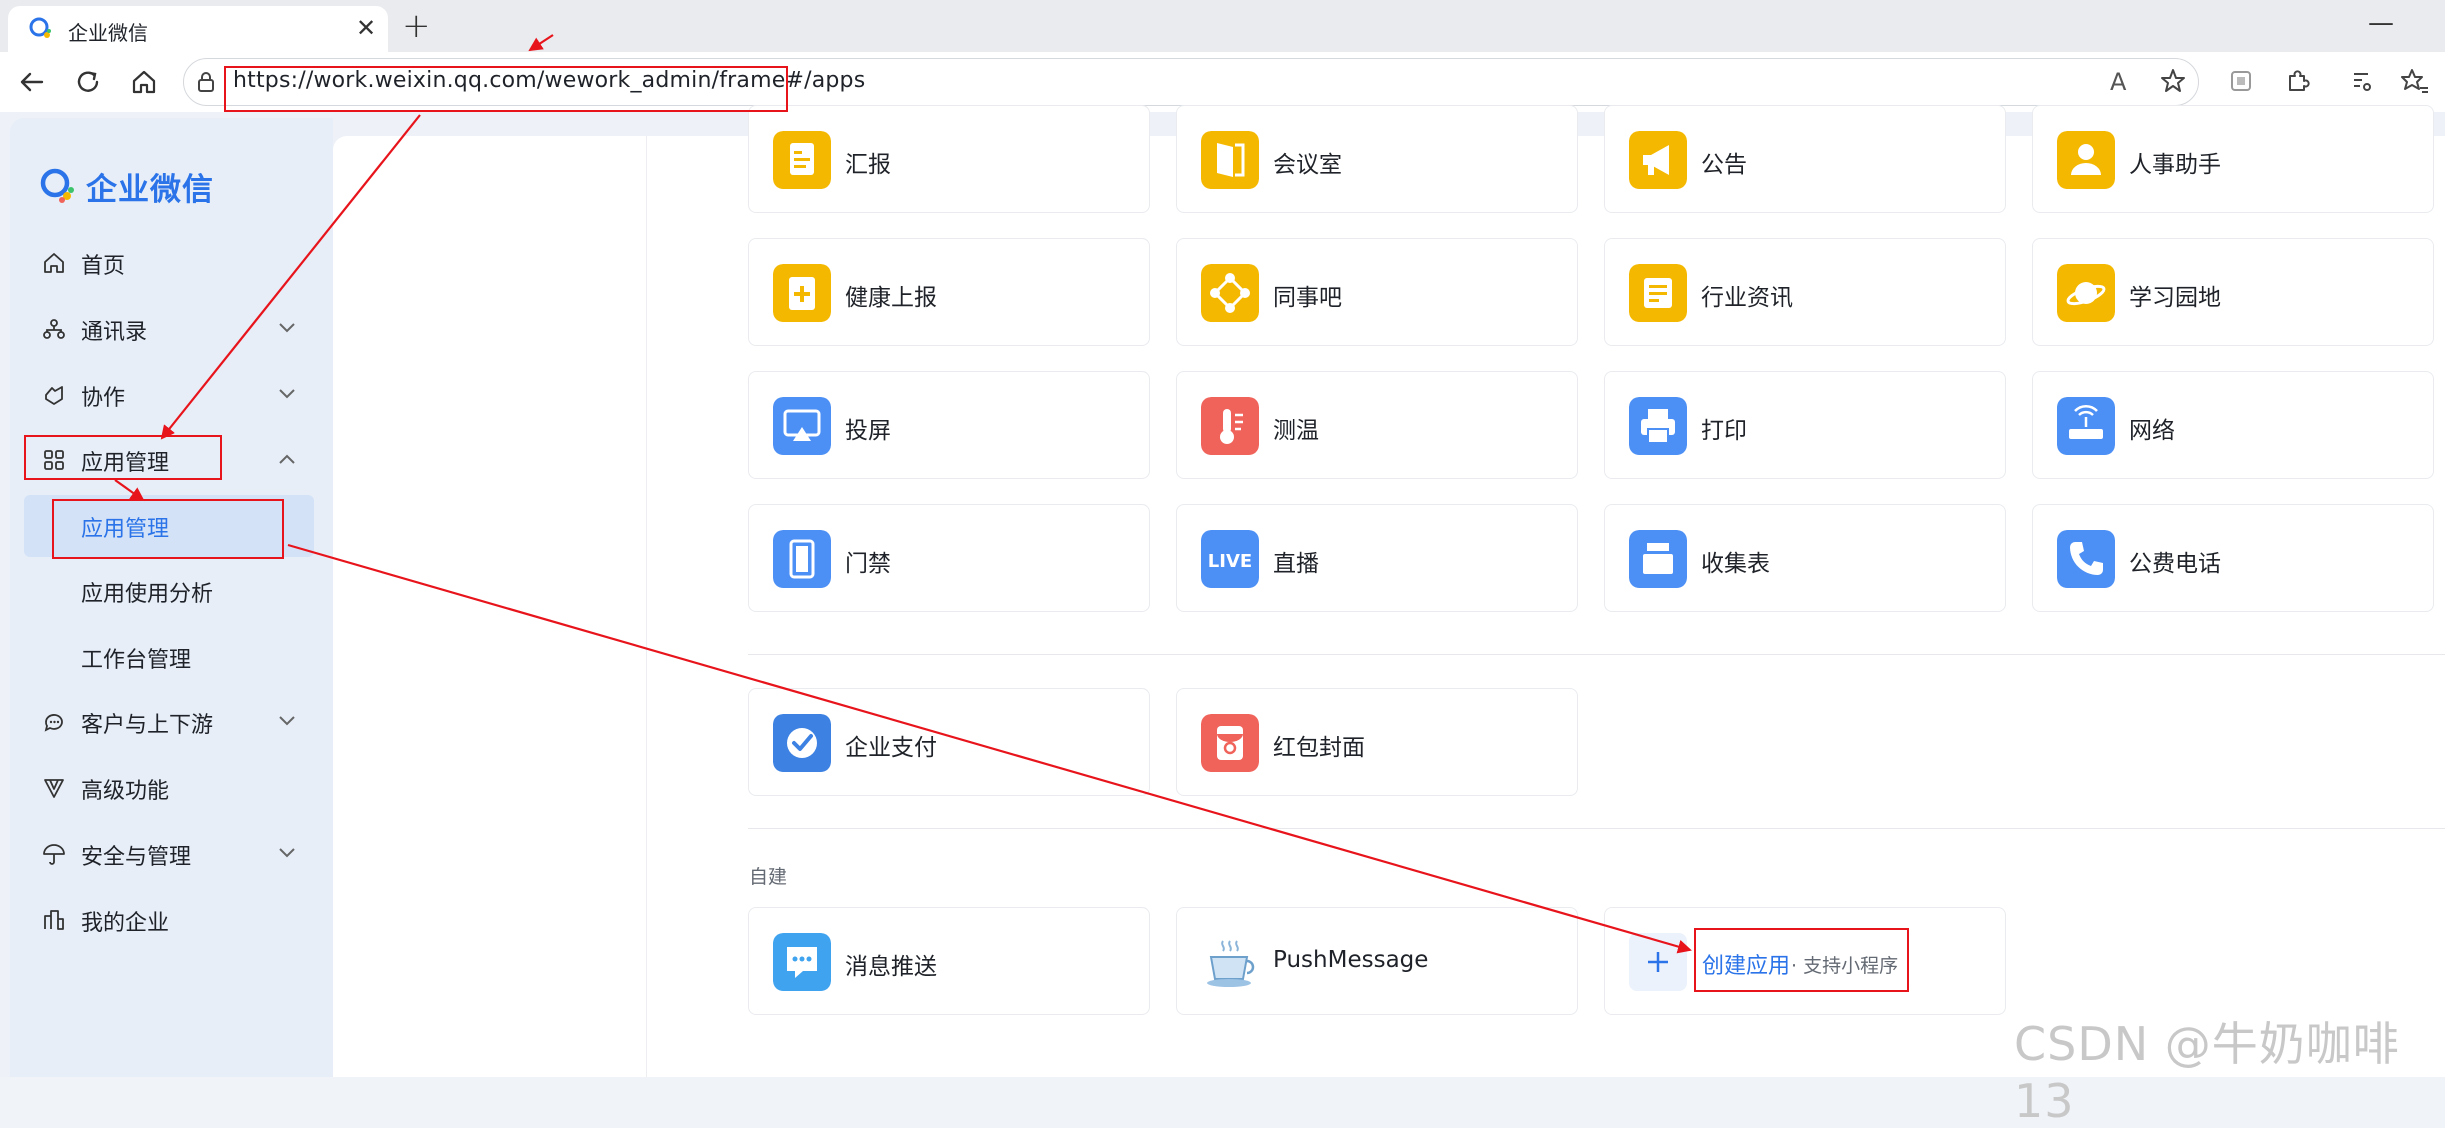  I want to click on lock-icon, so click(206, 82).